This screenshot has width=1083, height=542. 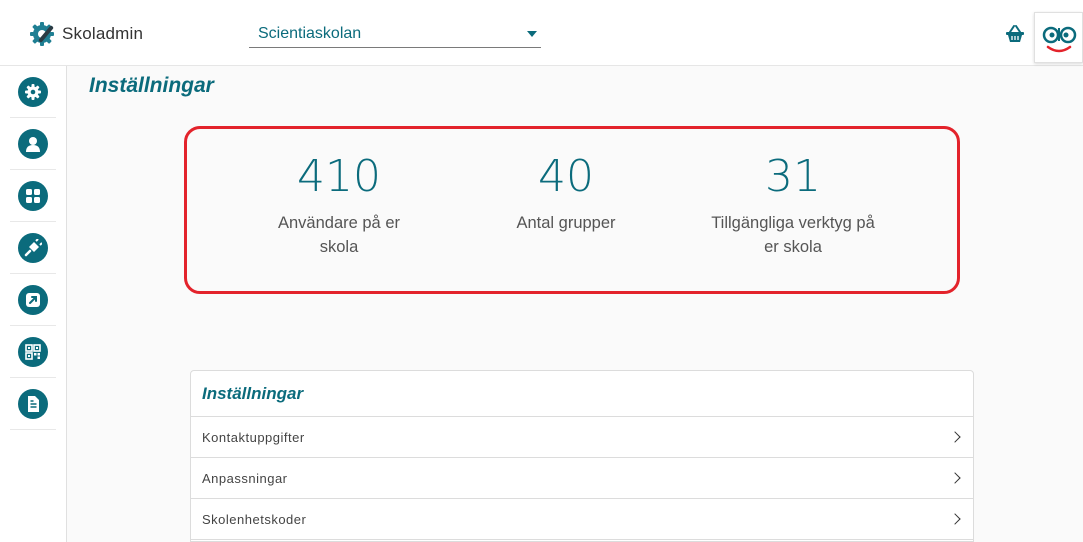 I want to click on sidebar-item-settings, so click(x=33, y=92).